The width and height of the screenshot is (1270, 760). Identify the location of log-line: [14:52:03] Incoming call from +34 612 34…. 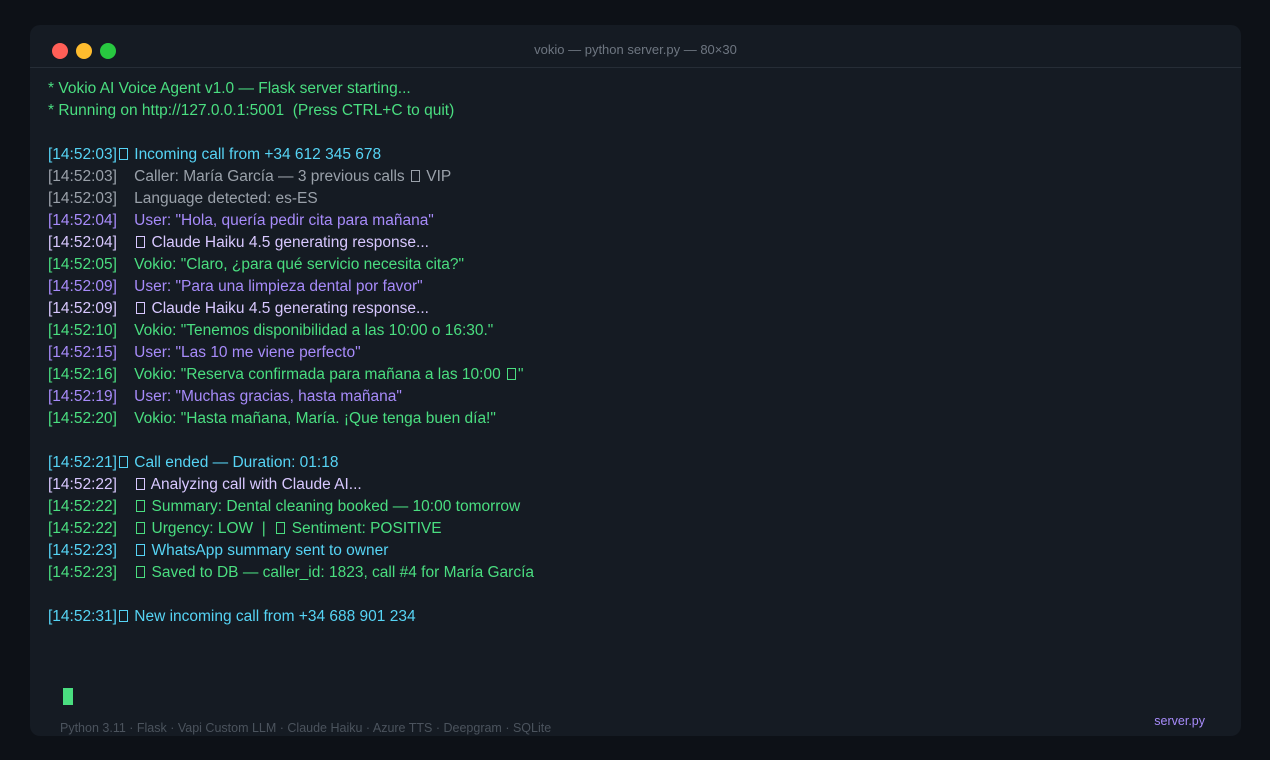
(638, 155).